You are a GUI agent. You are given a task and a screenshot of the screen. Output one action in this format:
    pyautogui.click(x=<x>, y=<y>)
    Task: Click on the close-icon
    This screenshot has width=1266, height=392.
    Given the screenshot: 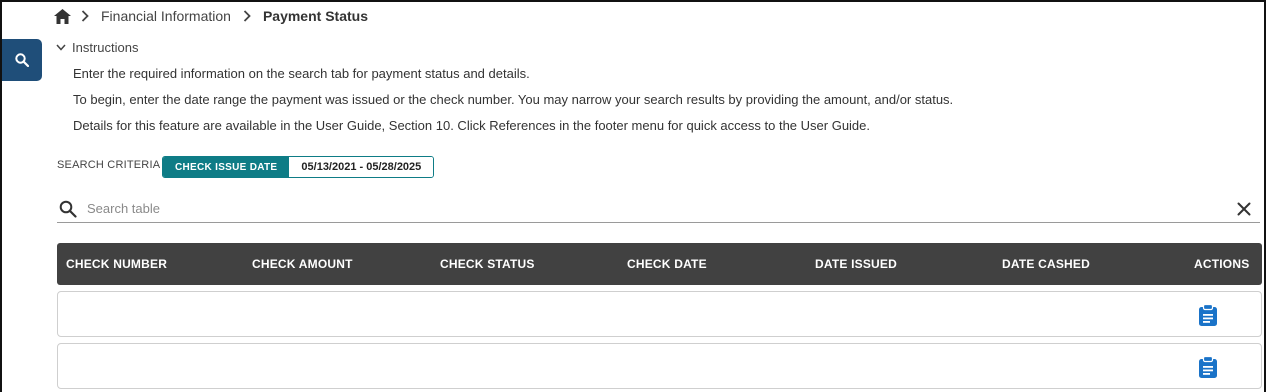 What is the action you would take?
    pyautogui.click(x=1244, y=209)
    